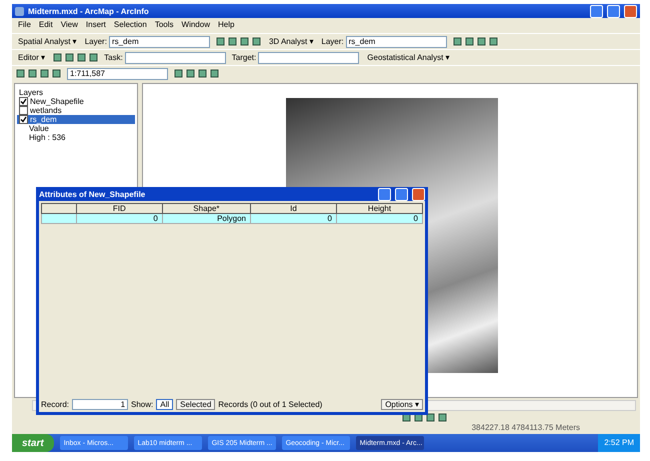 This screenshot has height=461, width=650. Describe the element at coordinates (117, 74) in the screenshot. I see `dropdown-field: 1:711,587` at that location.